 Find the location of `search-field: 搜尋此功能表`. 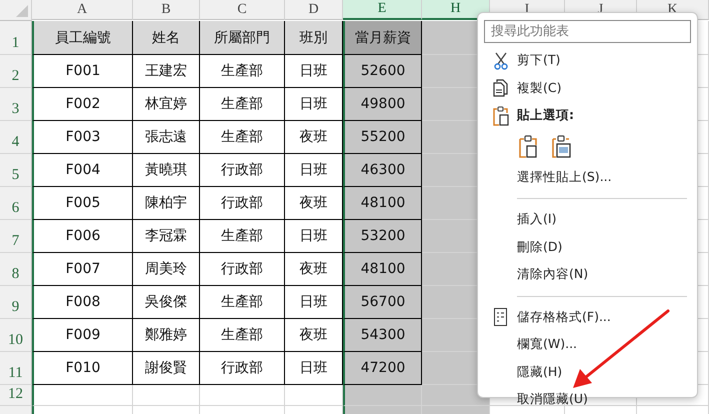

search-field: 搜尋此功能表 is located at coordinates (587, 31).